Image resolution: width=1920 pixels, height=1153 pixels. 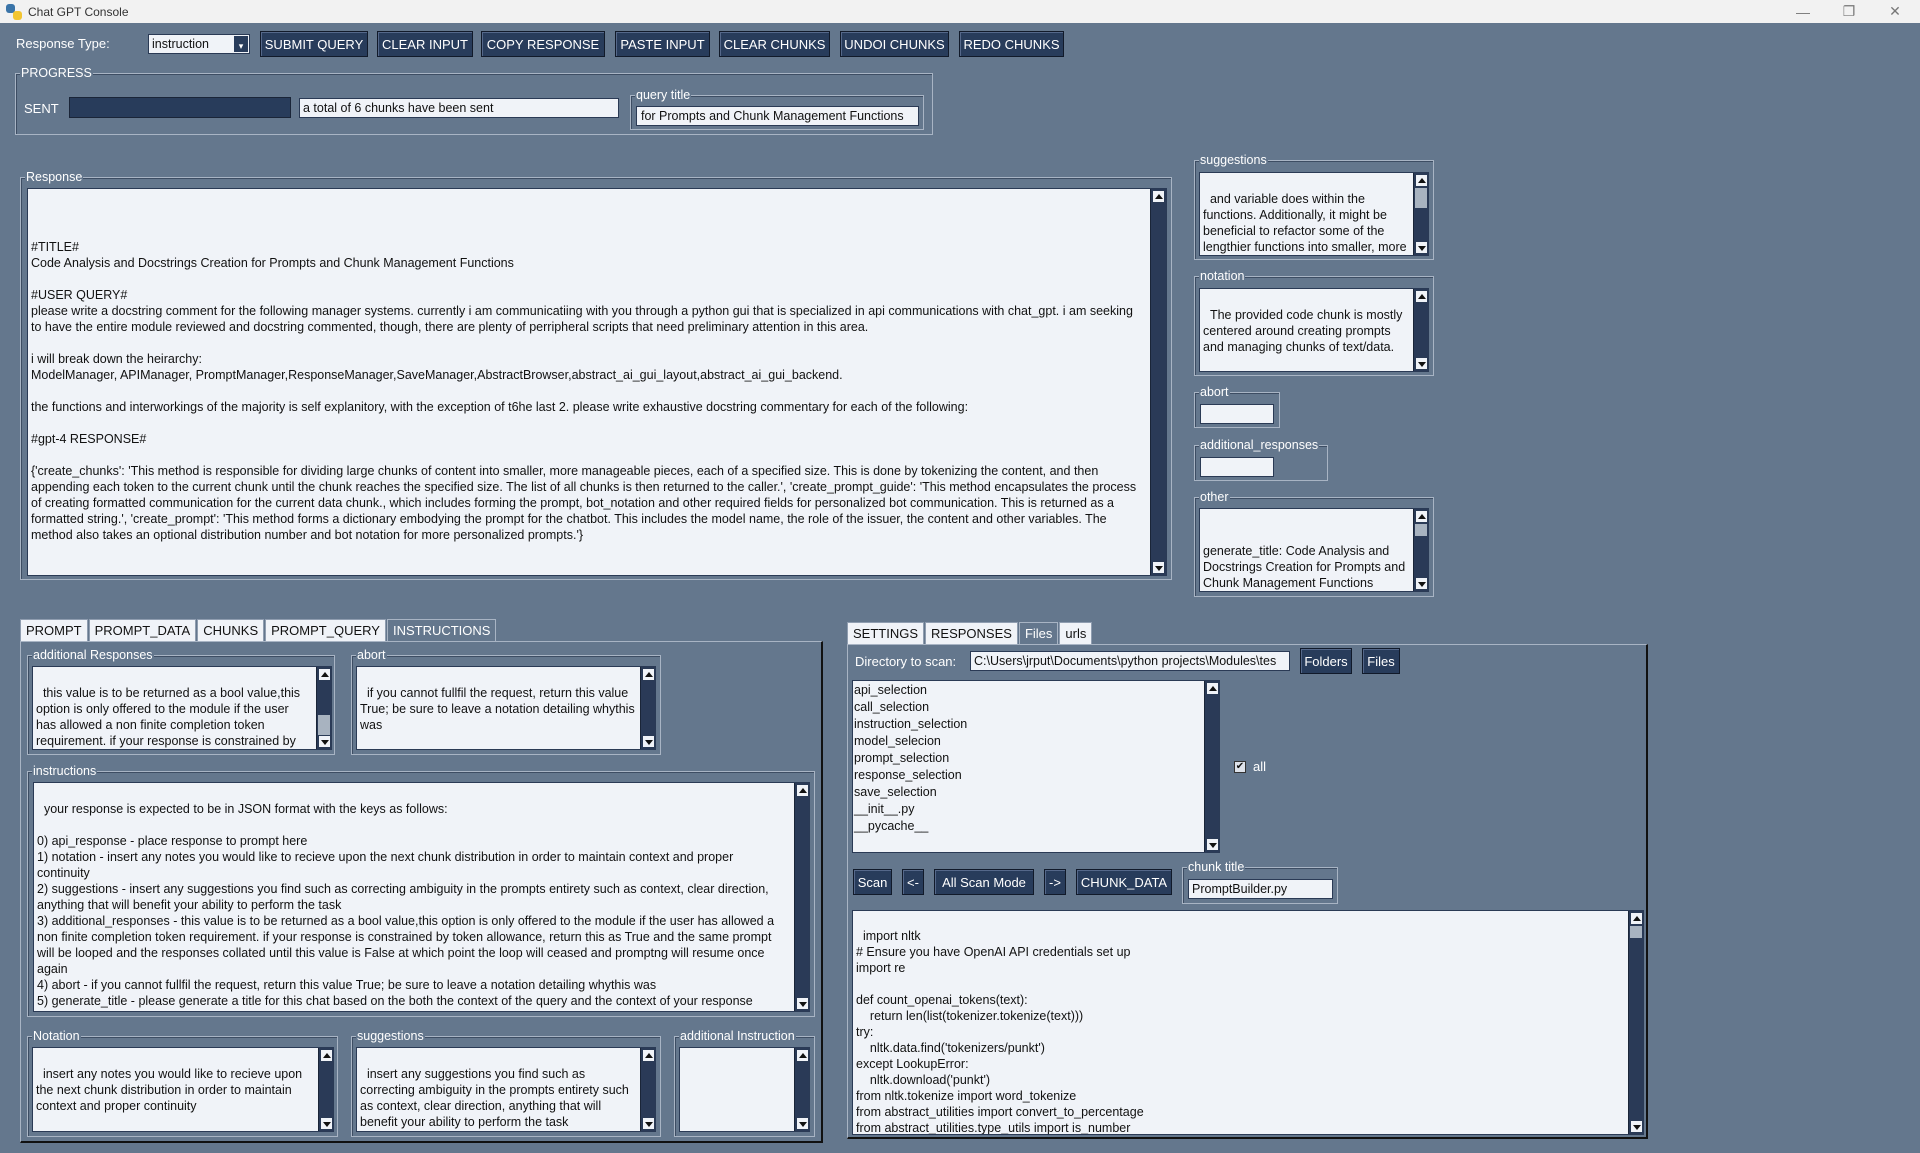 I want to click on right-tab-bar: SETTINGS RESPONSES Files urls, so click(x=970, y=633).